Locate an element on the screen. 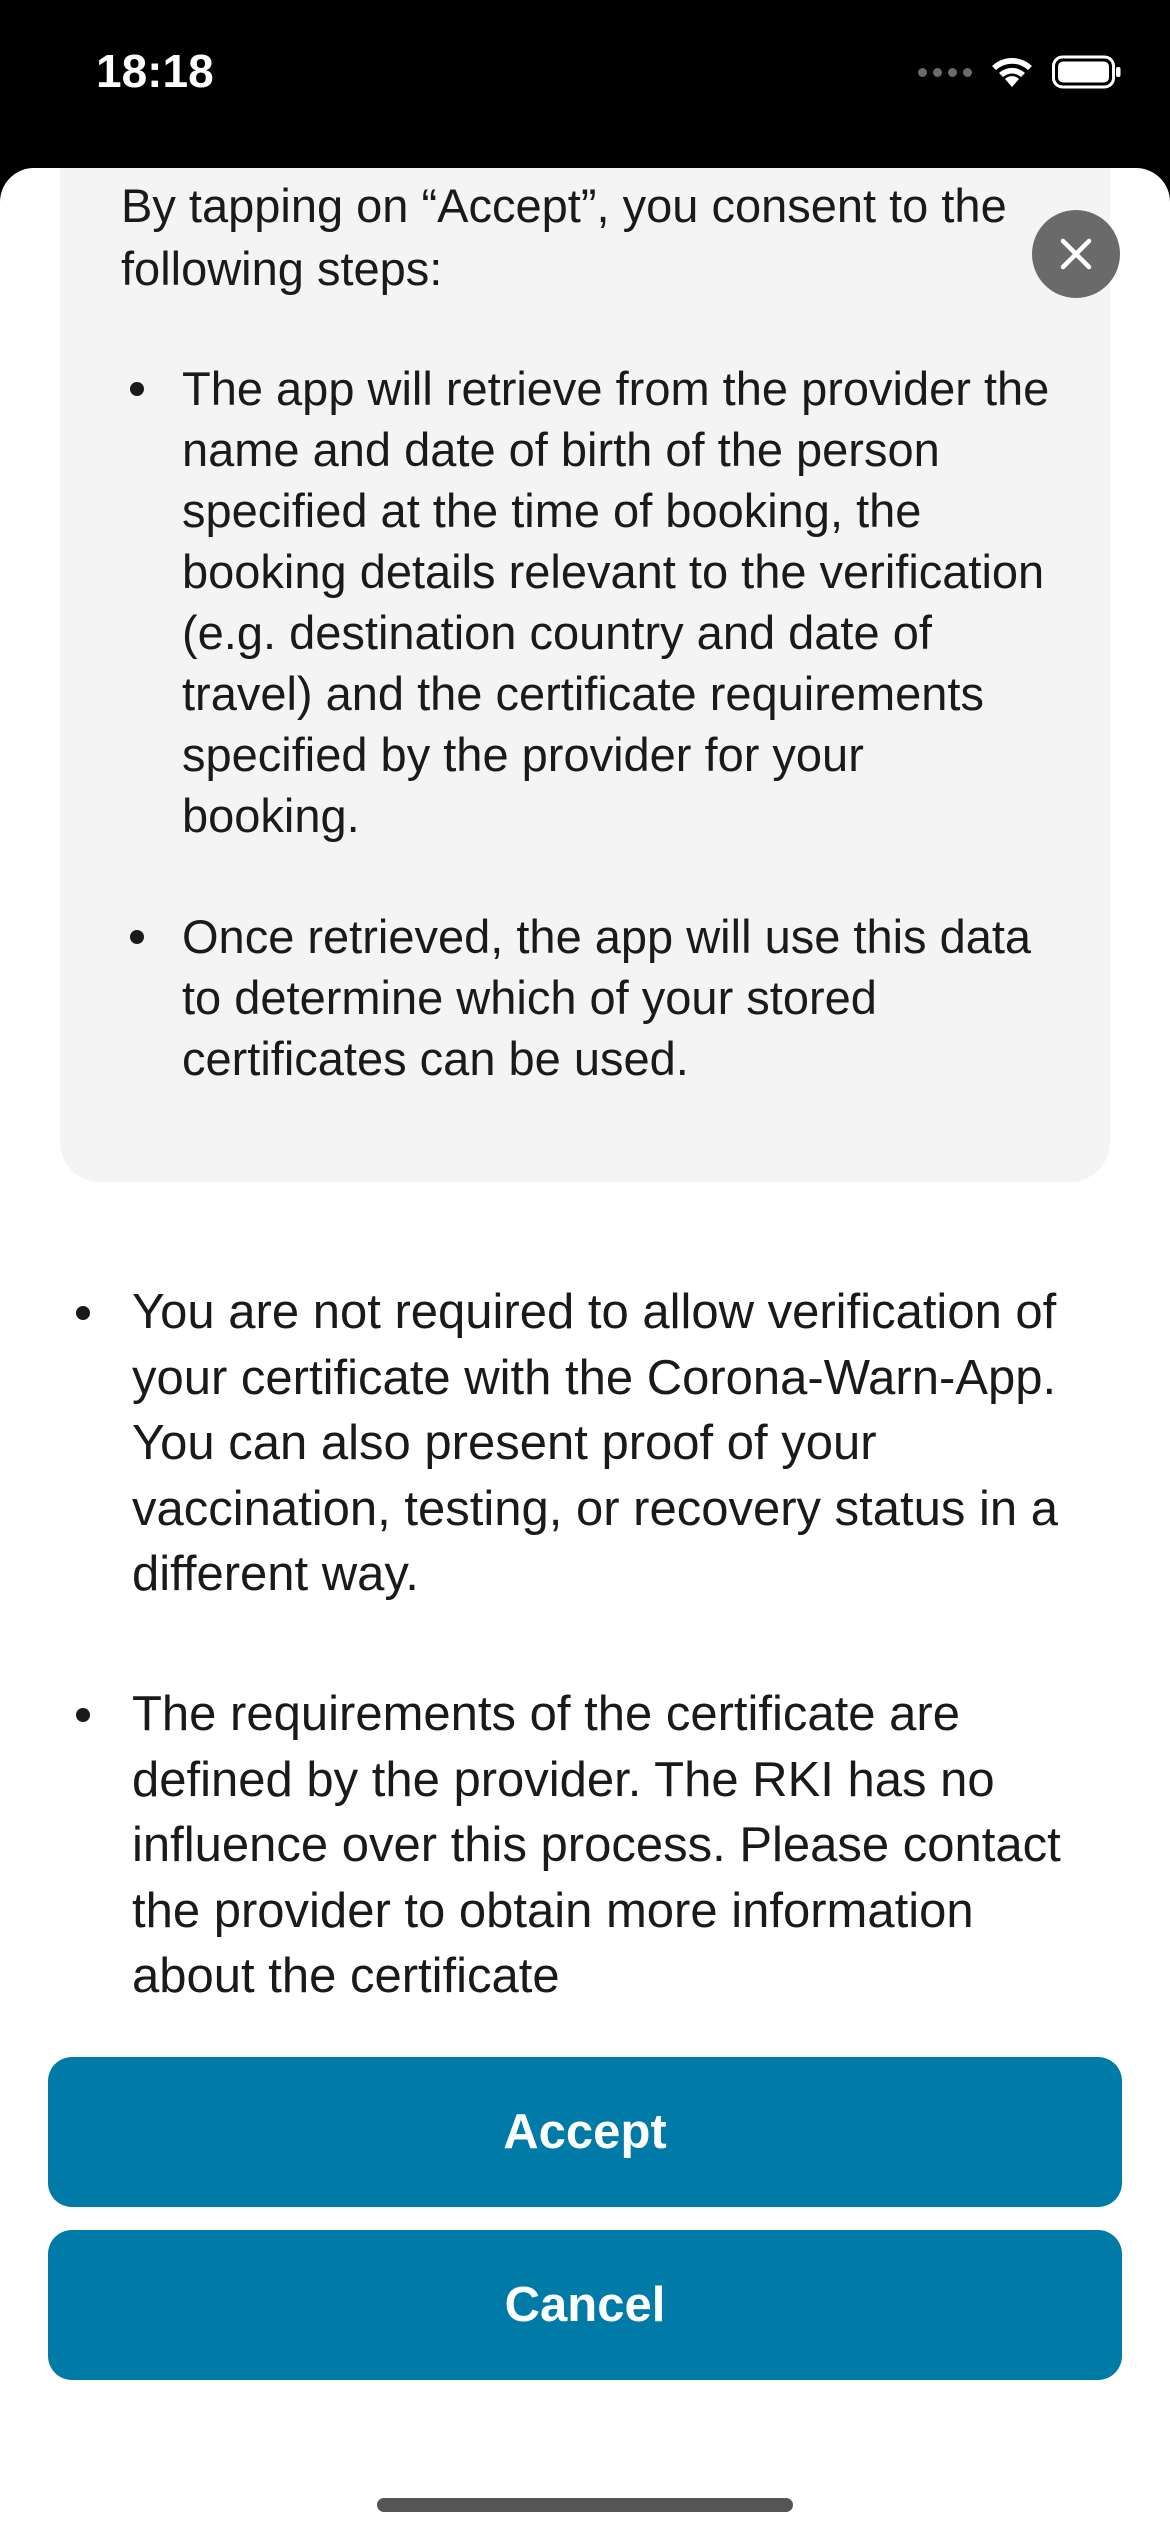 The height and width of the screenshot is (2532, 1170). home-indicator is located at coordinates (585, 2505).